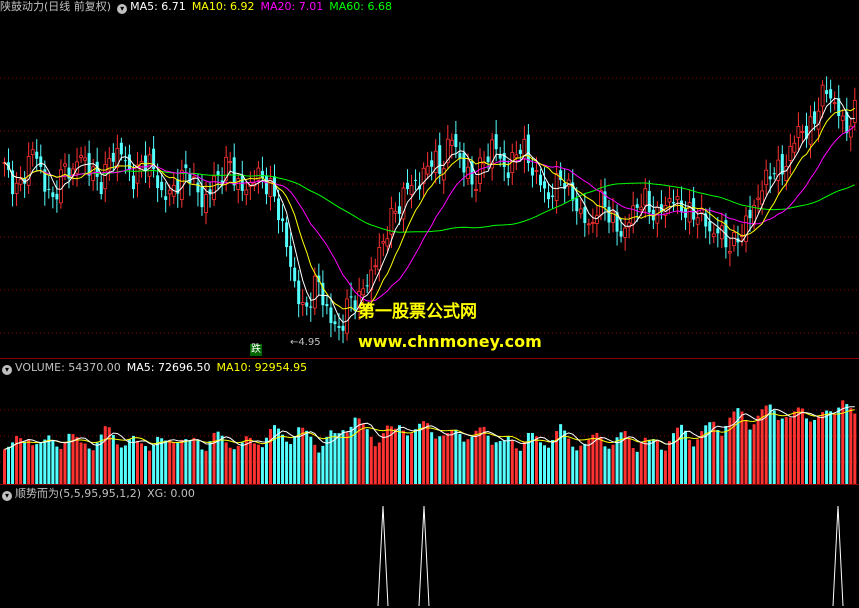 This screenshot has width=859, height=608. Describe the element at coordinates (838, 556) in the screenshot. I see `signal-spike` at that location.